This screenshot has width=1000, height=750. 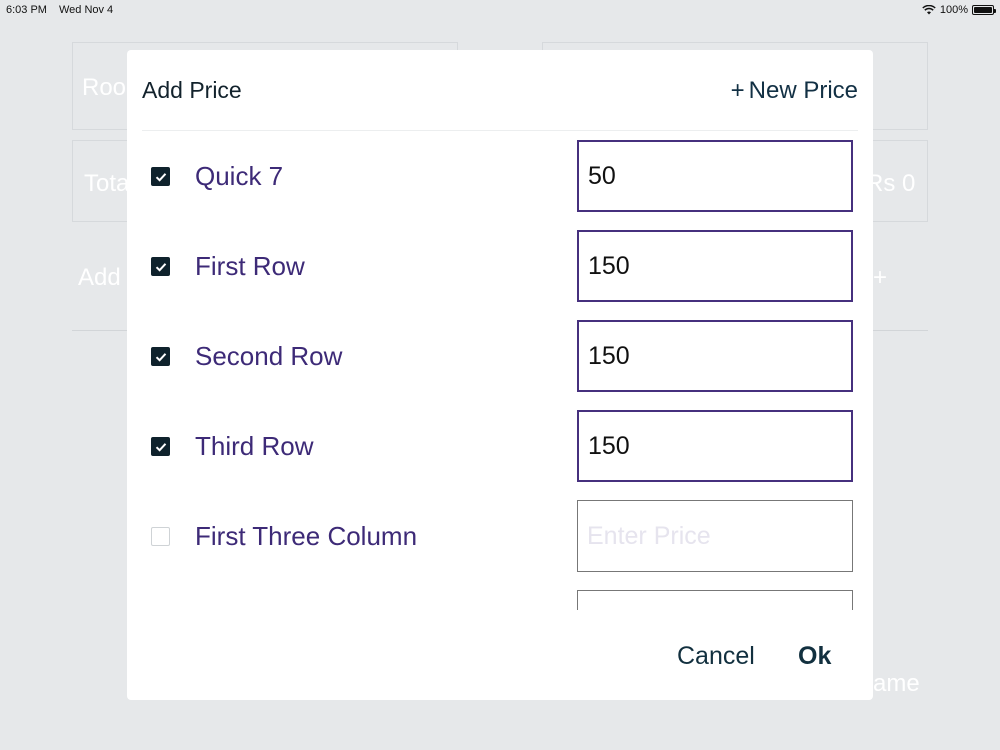 I want to click on dialog-title: Add Price, so click(x=192, y=90).